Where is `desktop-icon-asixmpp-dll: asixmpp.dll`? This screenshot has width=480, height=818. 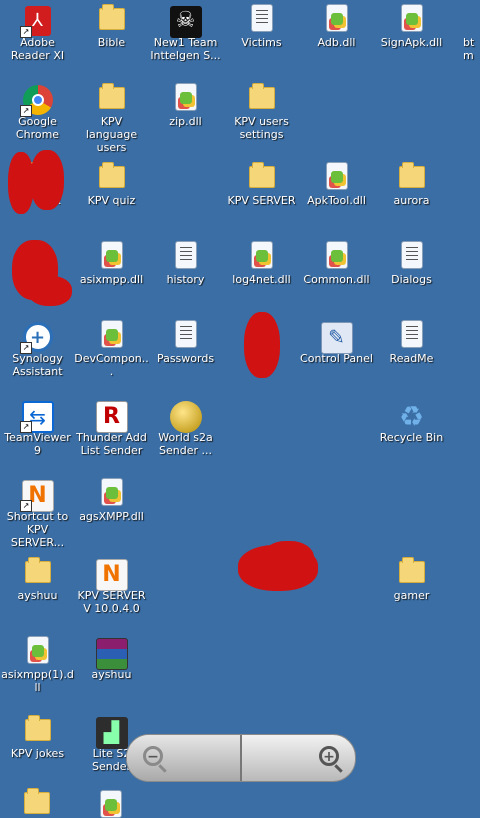
desktop-icon-asixmpp-dll: asixmpp.dll is located at coordinates (111, 276).